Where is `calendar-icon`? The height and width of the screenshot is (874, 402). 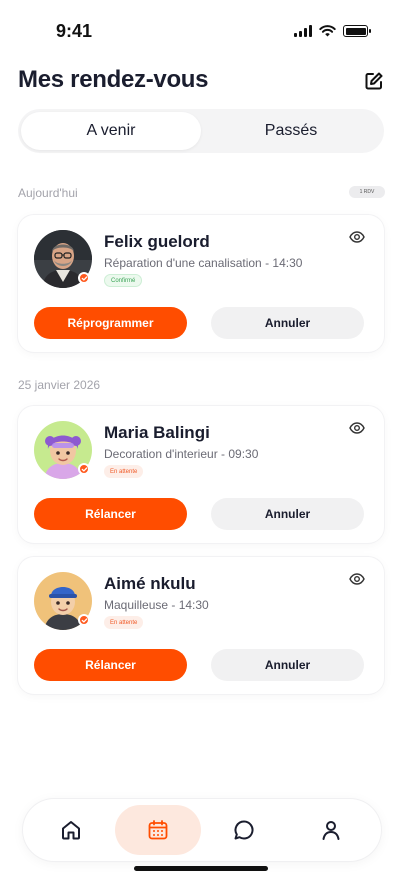
calendar-icon is located at coordinates (158, 830).